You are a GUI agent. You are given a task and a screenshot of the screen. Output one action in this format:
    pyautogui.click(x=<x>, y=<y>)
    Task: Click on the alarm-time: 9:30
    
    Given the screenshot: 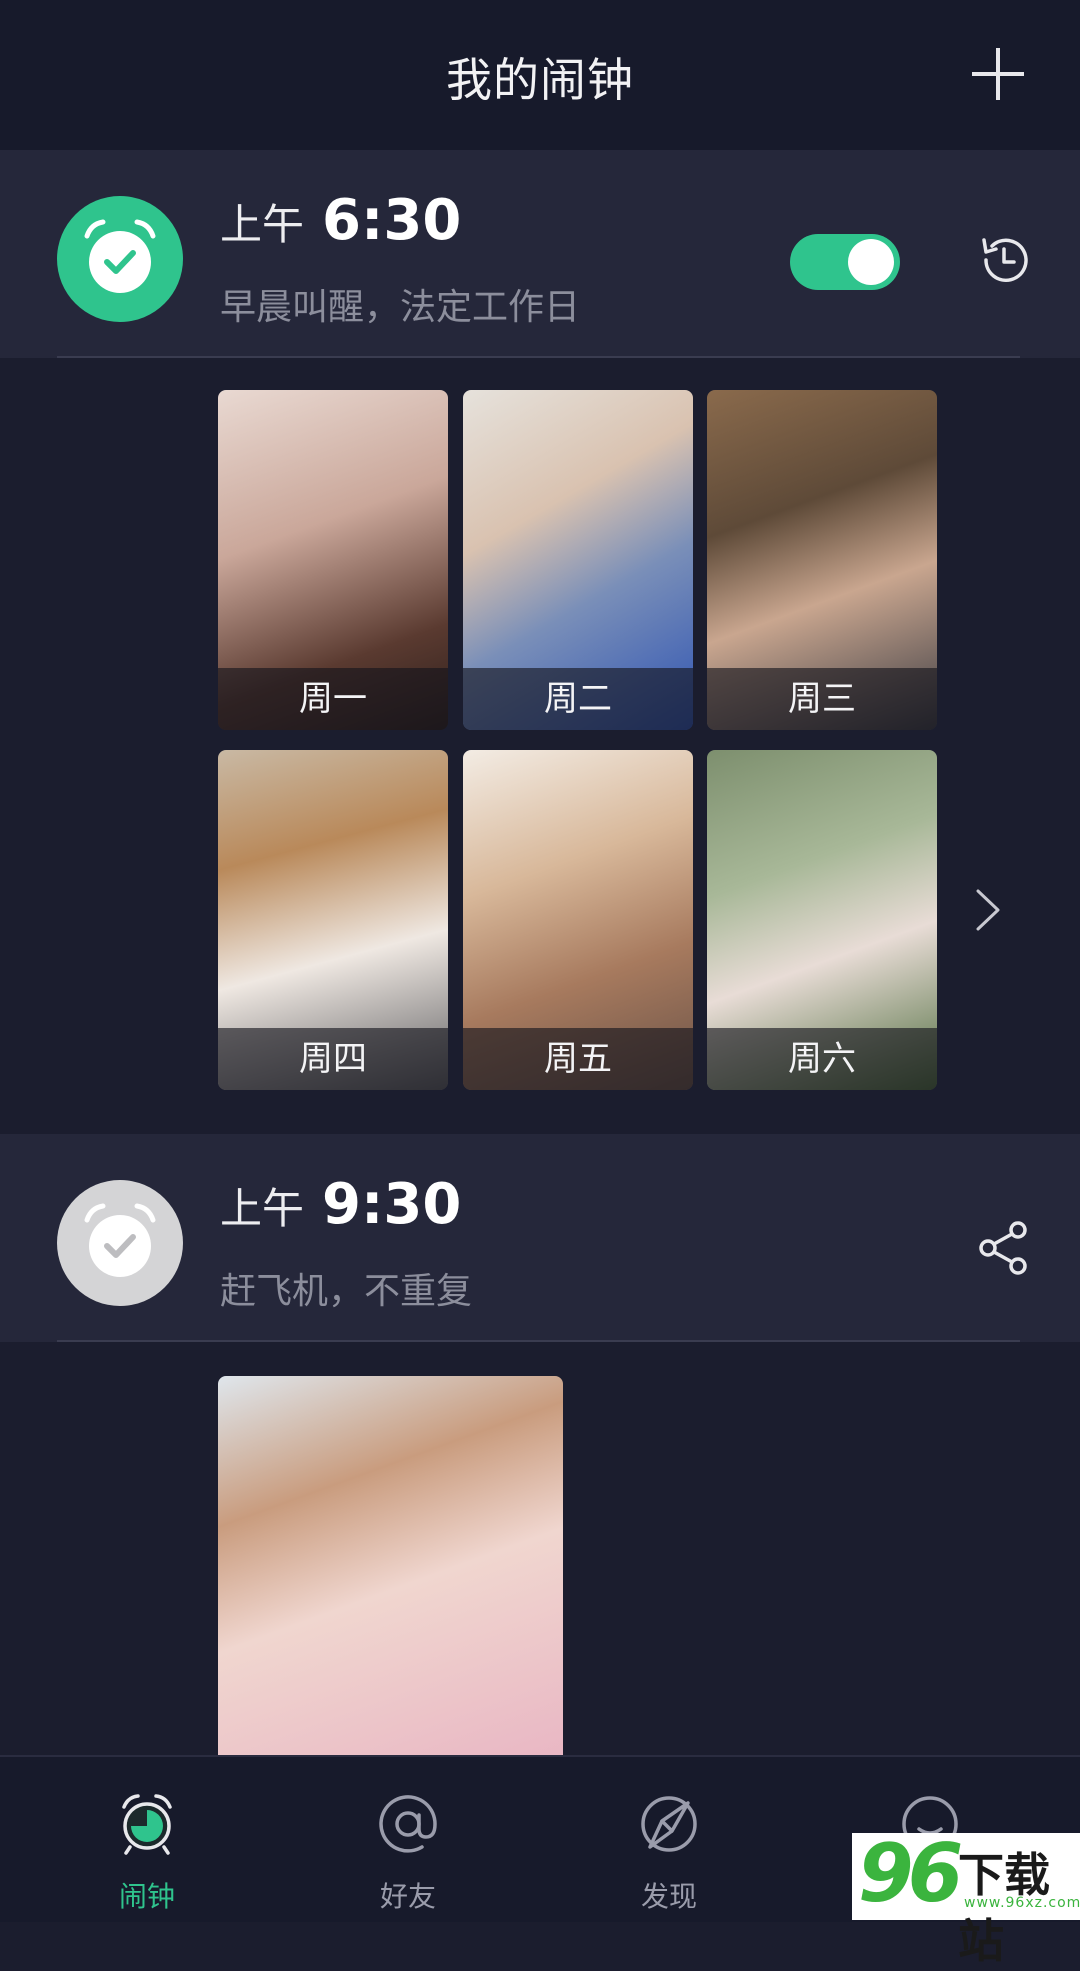 What is the action you would take?
    pyautogui.click(x=392, y=1204)
    